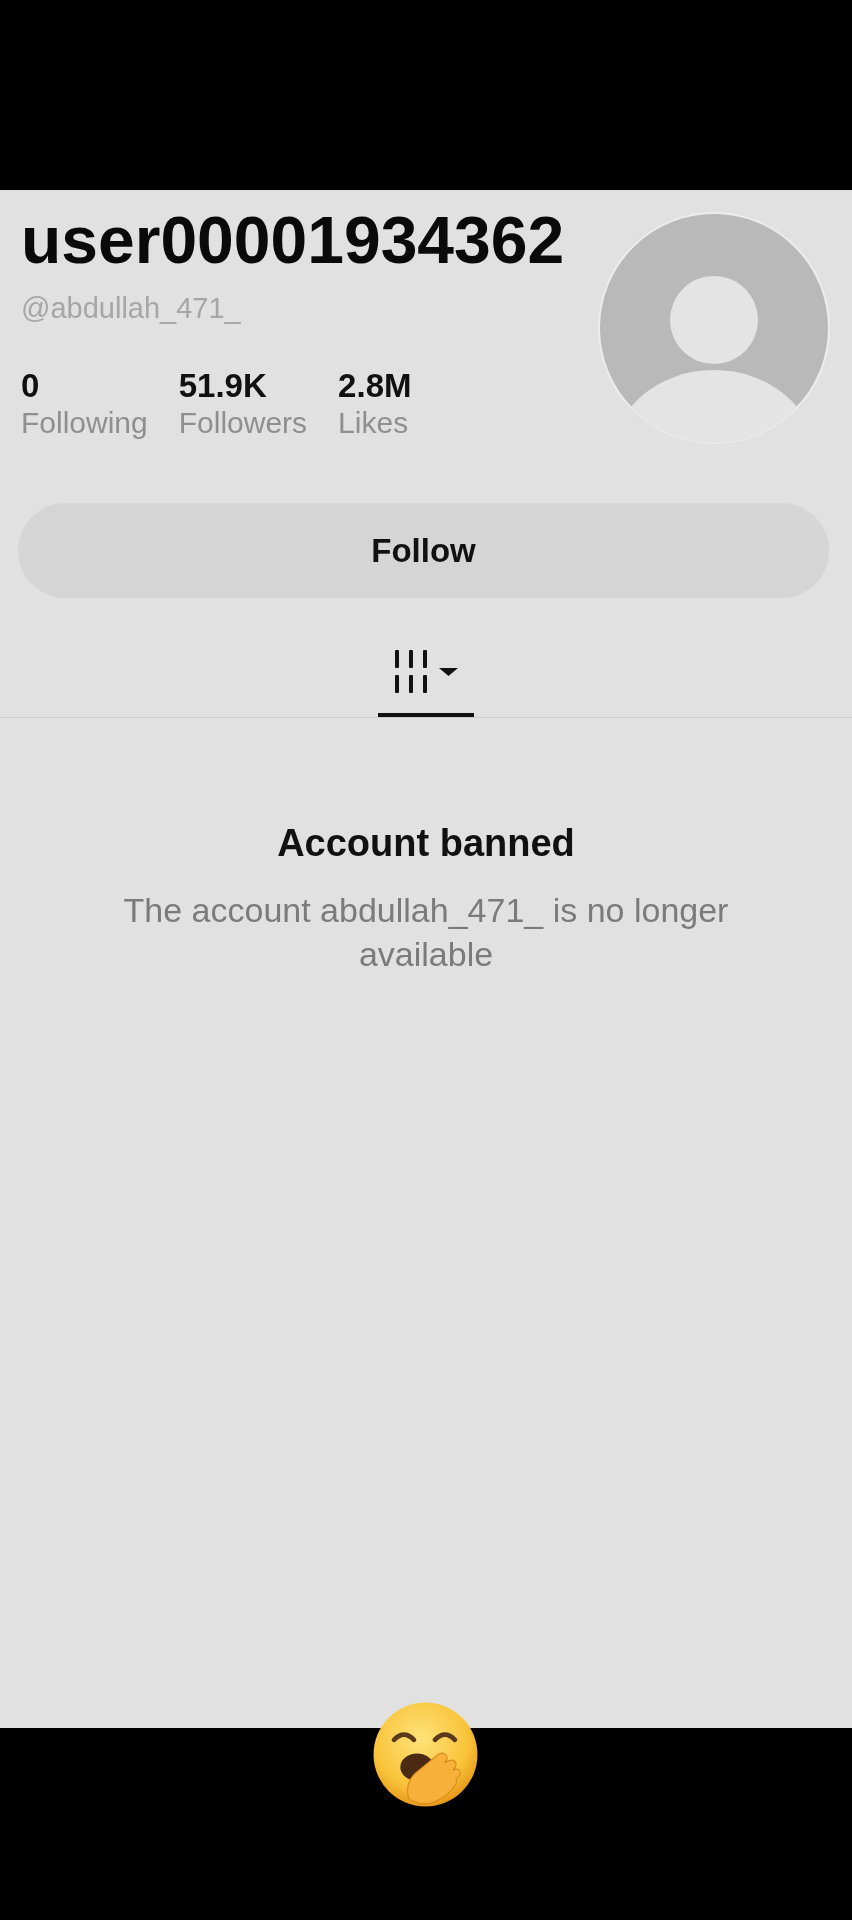 The height and width of the screenshot is (1920, 852). What do you see at coordinates (293, 240) in the screenshot?
I see `display-name: user00001934362` at bounding box center [293, 240].